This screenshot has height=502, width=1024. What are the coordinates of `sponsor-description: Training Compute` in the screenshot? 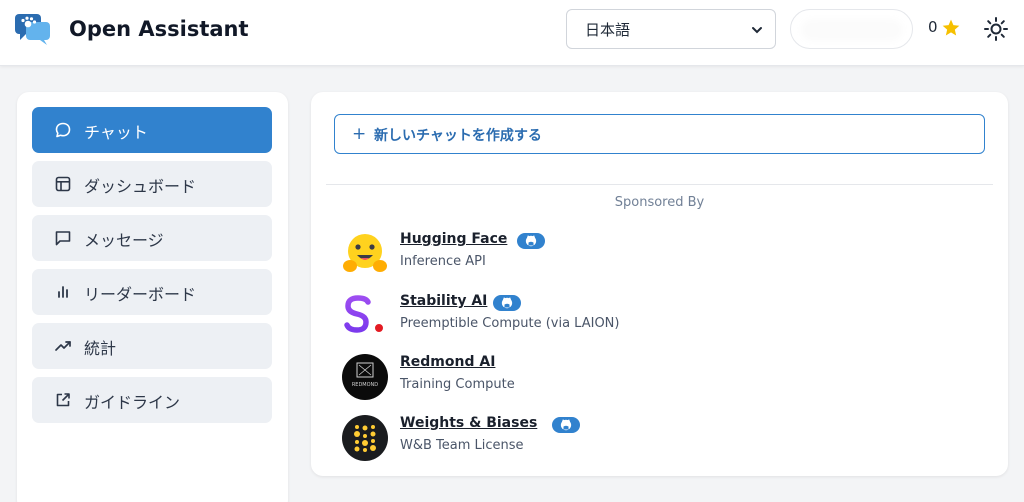 It's located at (457, 384).